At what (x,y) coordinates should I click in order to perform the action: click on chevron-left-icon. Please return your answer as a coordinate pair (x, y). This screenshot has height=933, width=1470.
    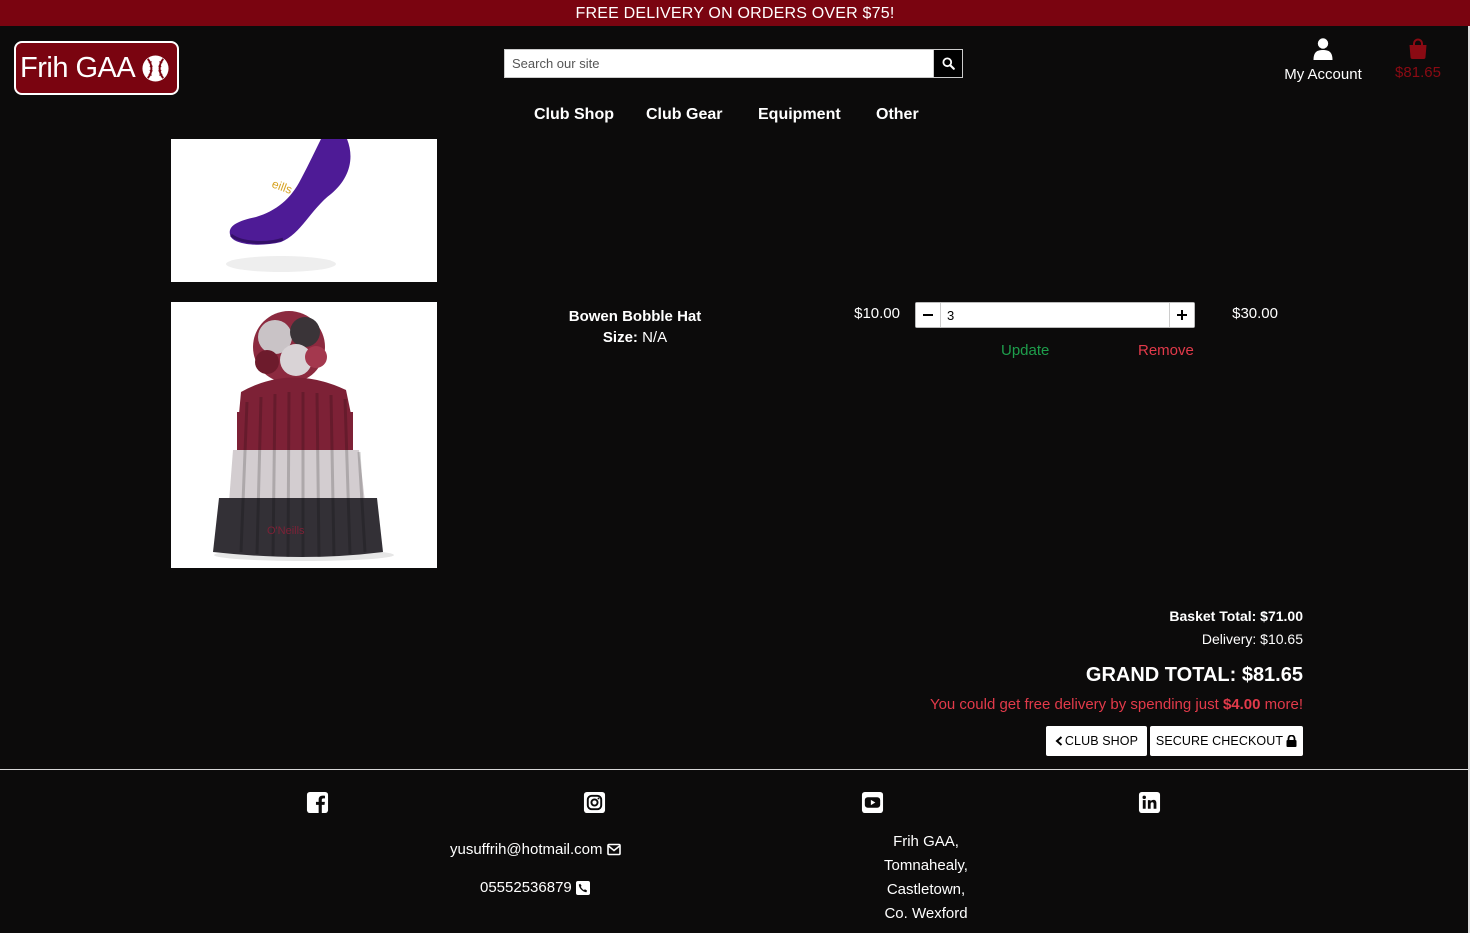
    Looking at the image, I should click on (1059, 741).